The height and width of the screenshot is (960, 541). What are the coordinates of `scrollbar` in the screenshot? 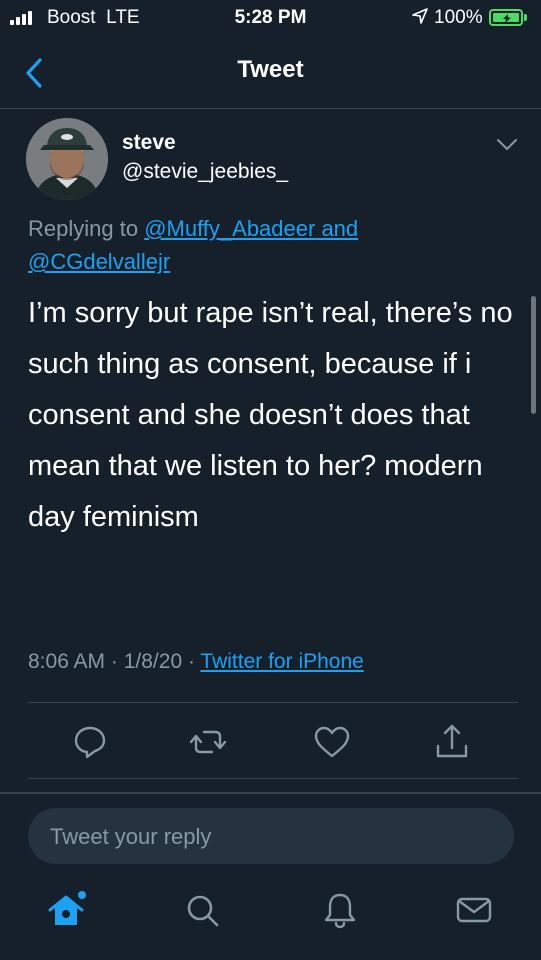 It's located at (533, 355).